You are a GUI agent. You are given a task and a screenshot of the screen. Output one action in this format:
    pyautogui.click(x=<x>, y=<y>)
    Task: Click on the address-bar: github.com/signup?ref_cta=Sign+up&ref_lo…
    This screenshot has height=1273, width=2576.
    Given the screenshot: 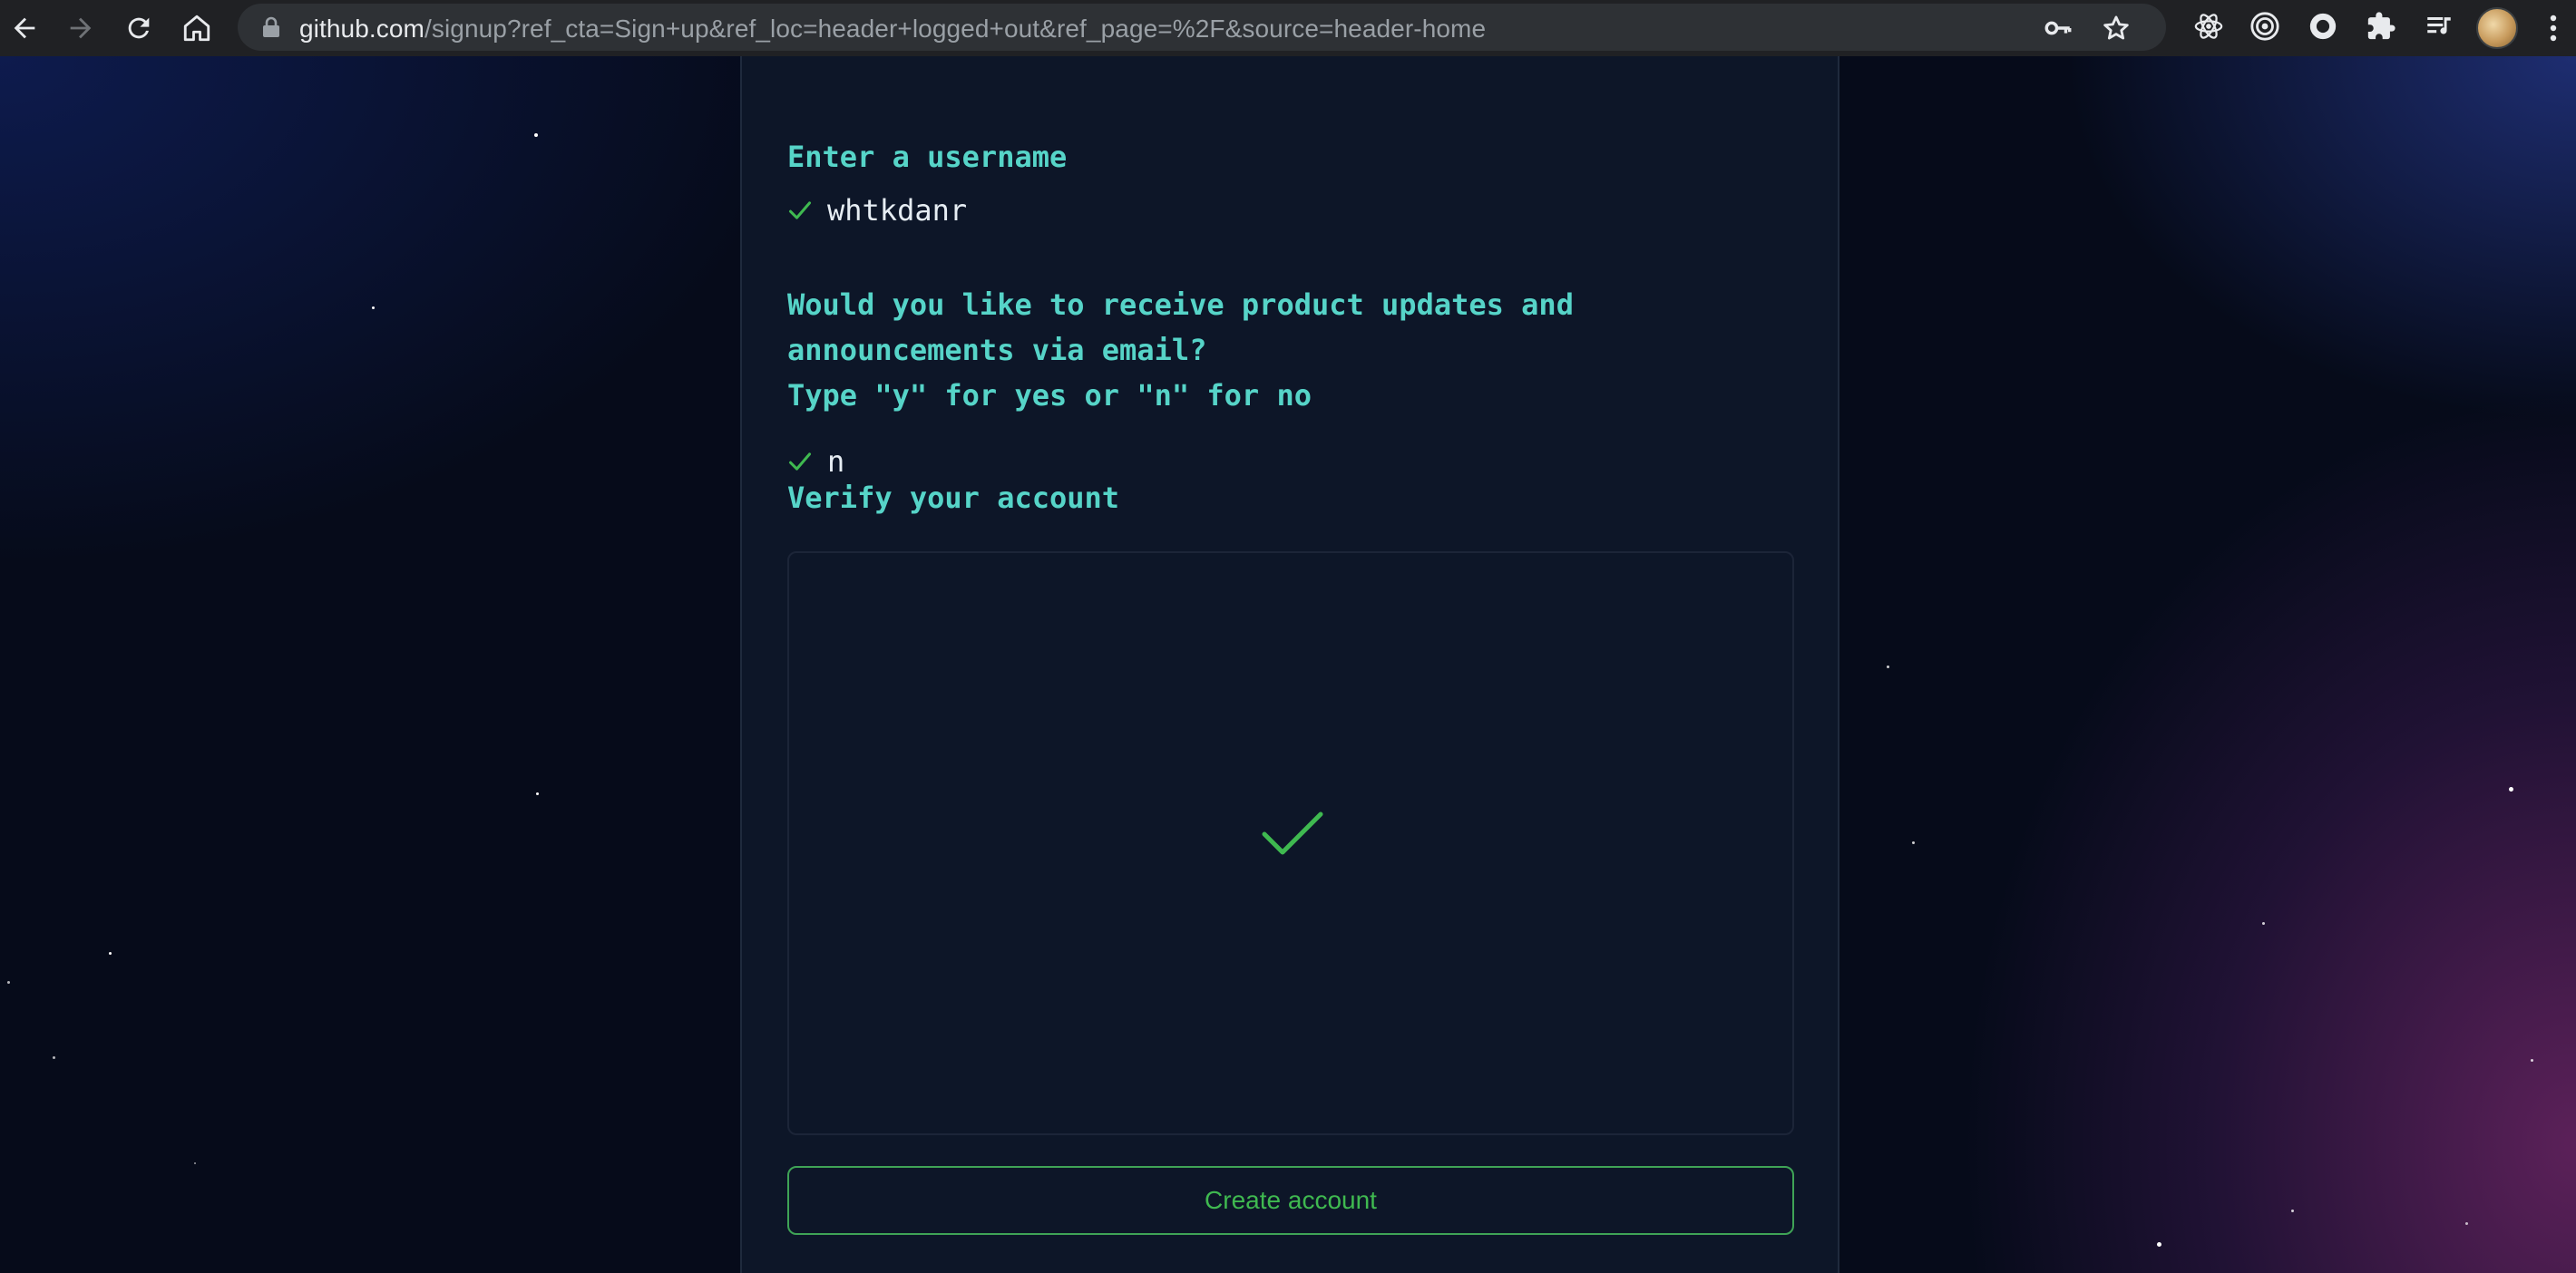 What is the action you would take?
    pyautogui.click(x=1202, y=27)
    